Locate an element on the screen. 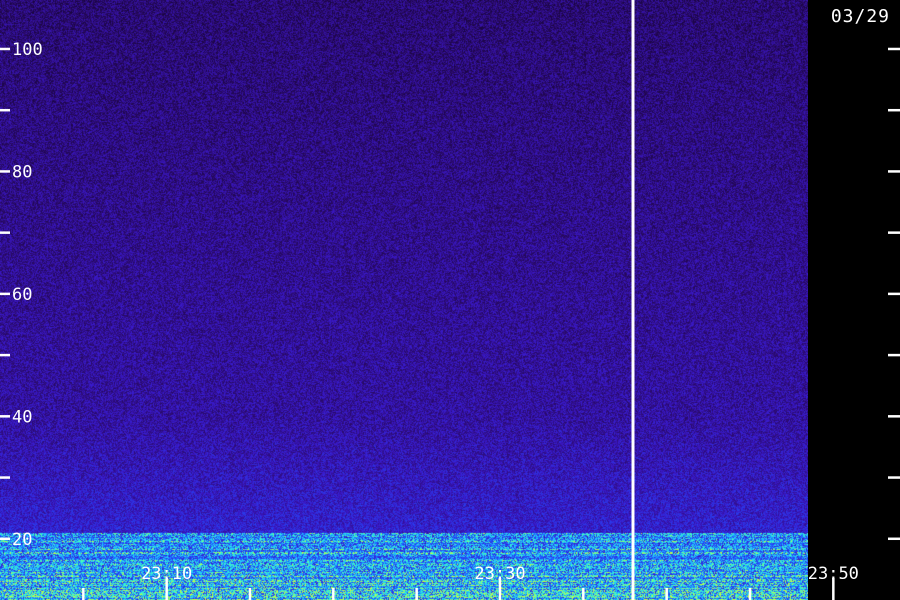 The height and width of the screenshot is (600, 900). y-tick-label-100: 100 is located at coordinates (27, 50).